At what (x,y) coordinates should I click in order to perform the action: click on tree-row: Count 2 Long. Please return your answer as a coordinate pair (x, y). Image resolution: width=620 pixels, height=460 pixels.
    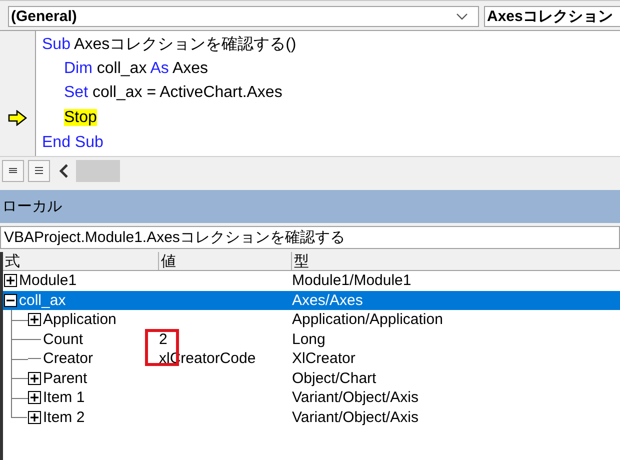
    Looking at the image, I should click on (311, 339).